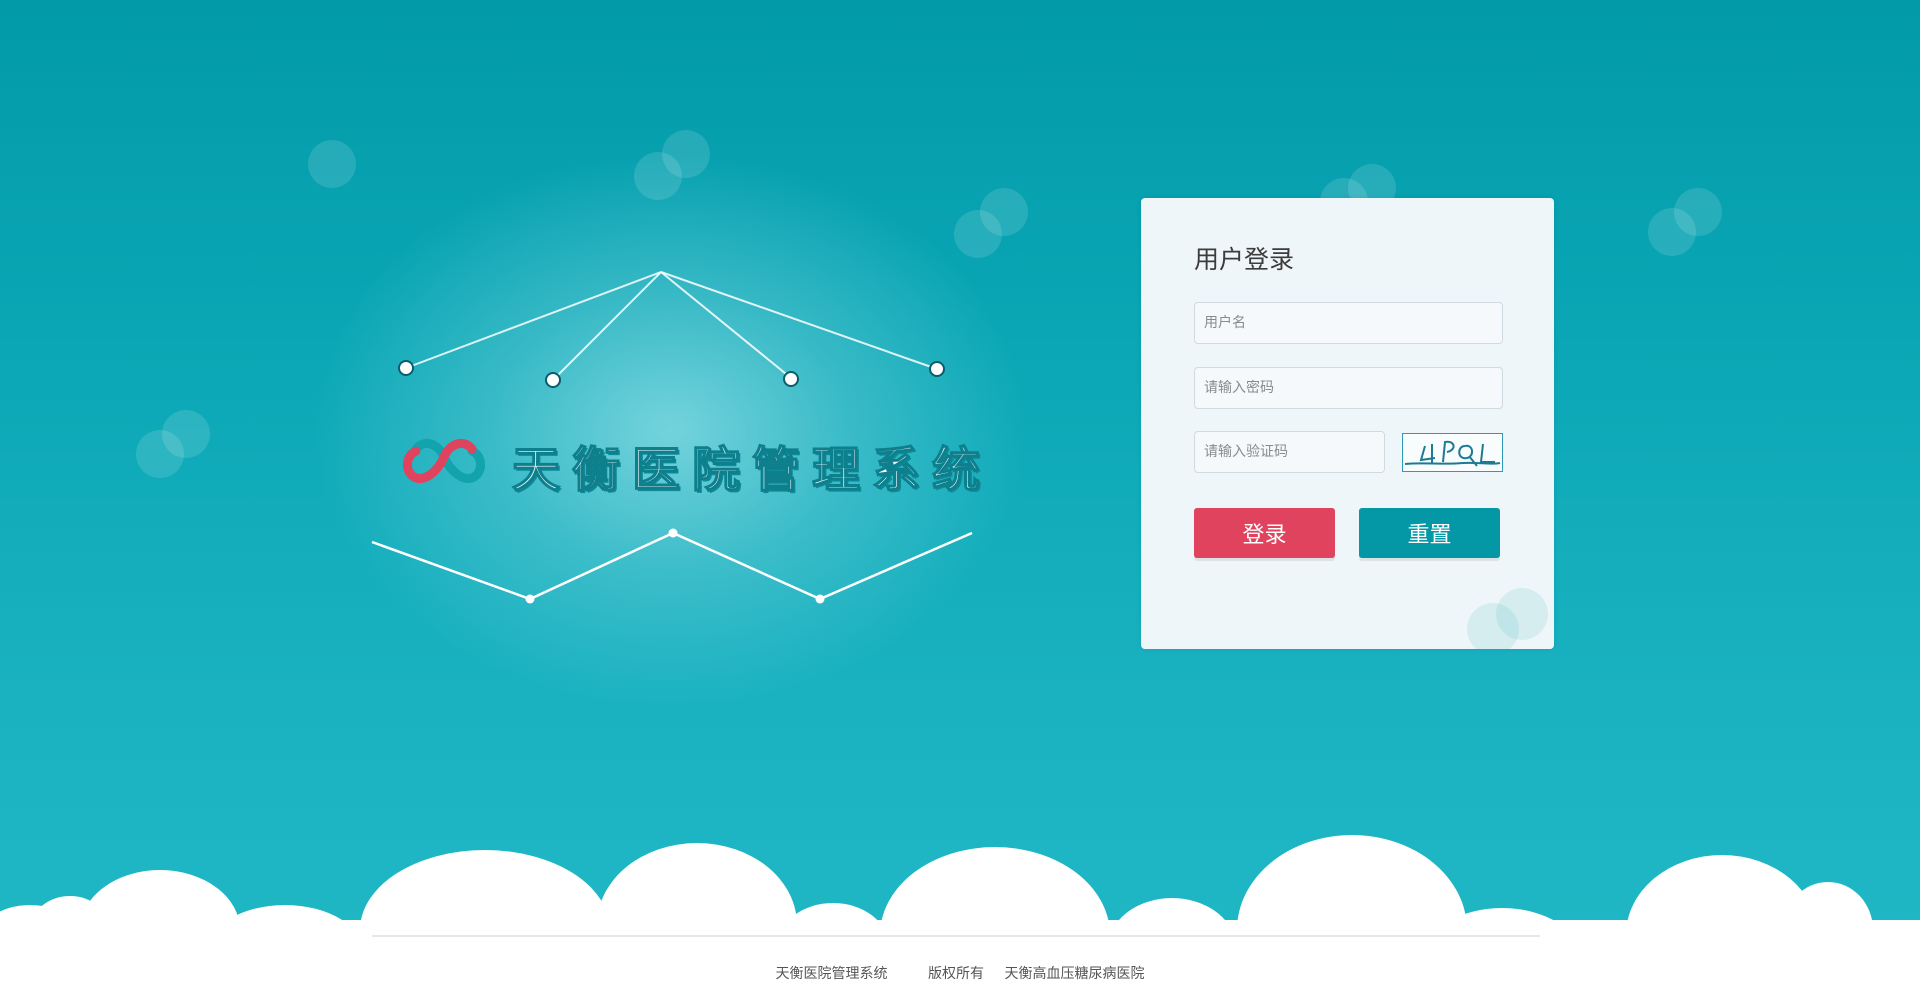  Describe the element at coordinates (956, 974) in the screenshot. I see `footer-copyright: 版权所有` at that location.